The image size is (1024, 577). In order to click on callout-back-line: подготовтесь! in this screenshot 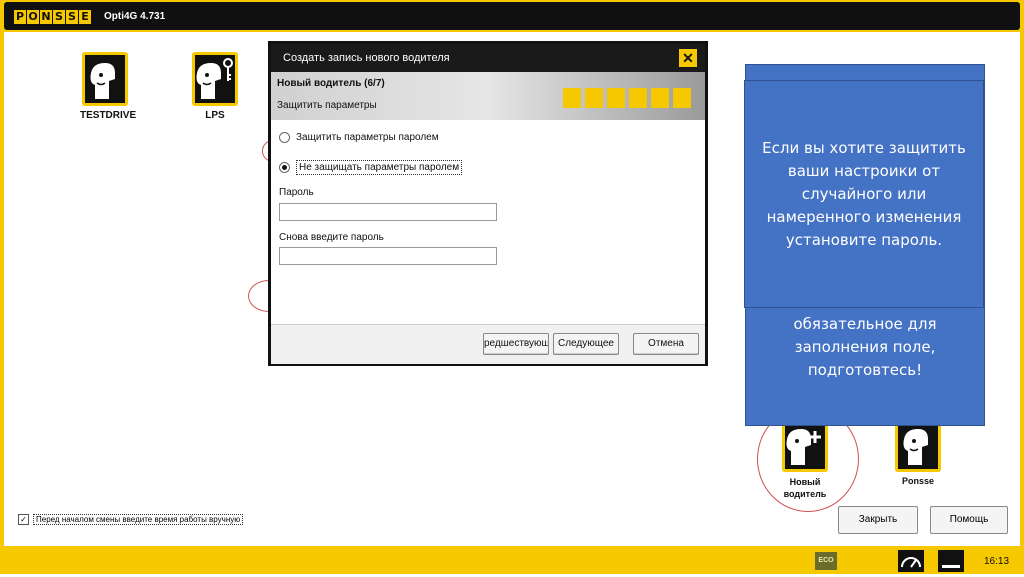, I will do `click(865, 370)`.